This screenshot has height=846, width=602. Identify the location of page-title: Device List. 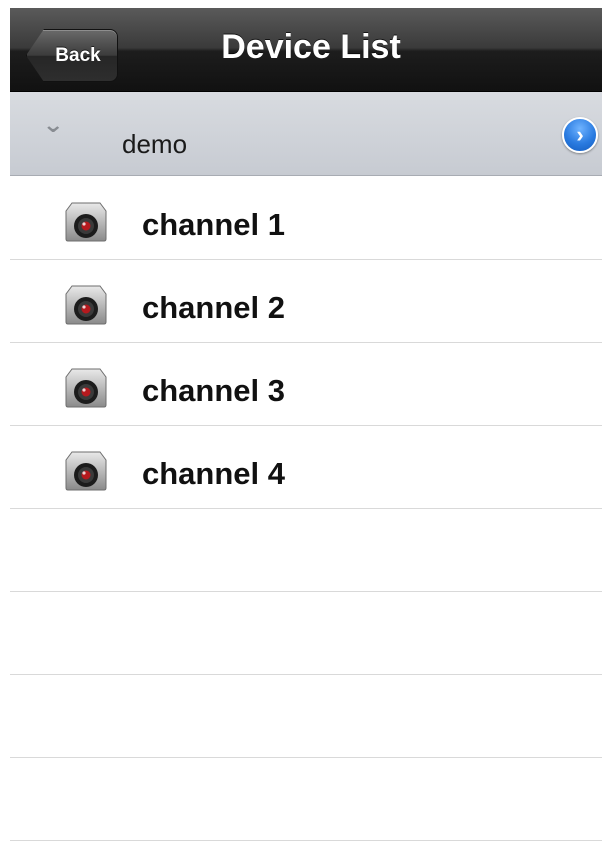
(311, 47).